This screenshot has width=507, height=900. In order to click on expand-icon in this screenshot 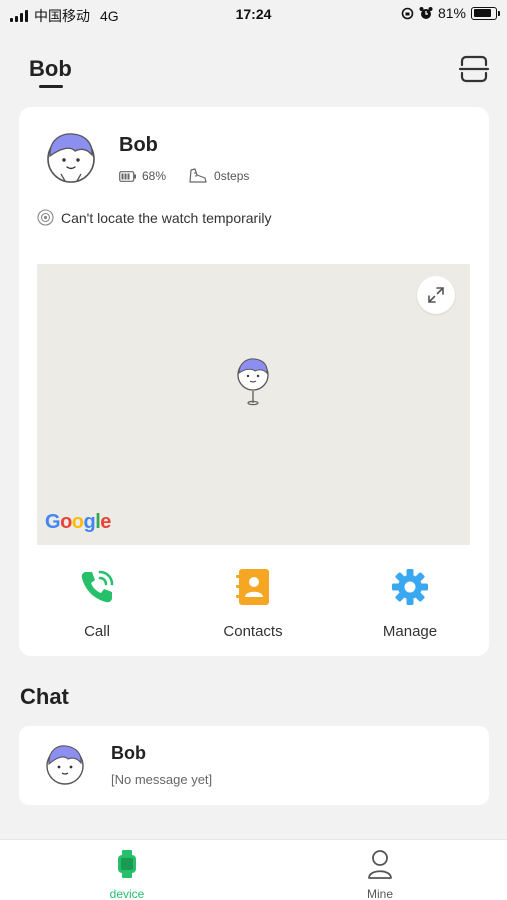, I will do `click(436, 295)`.